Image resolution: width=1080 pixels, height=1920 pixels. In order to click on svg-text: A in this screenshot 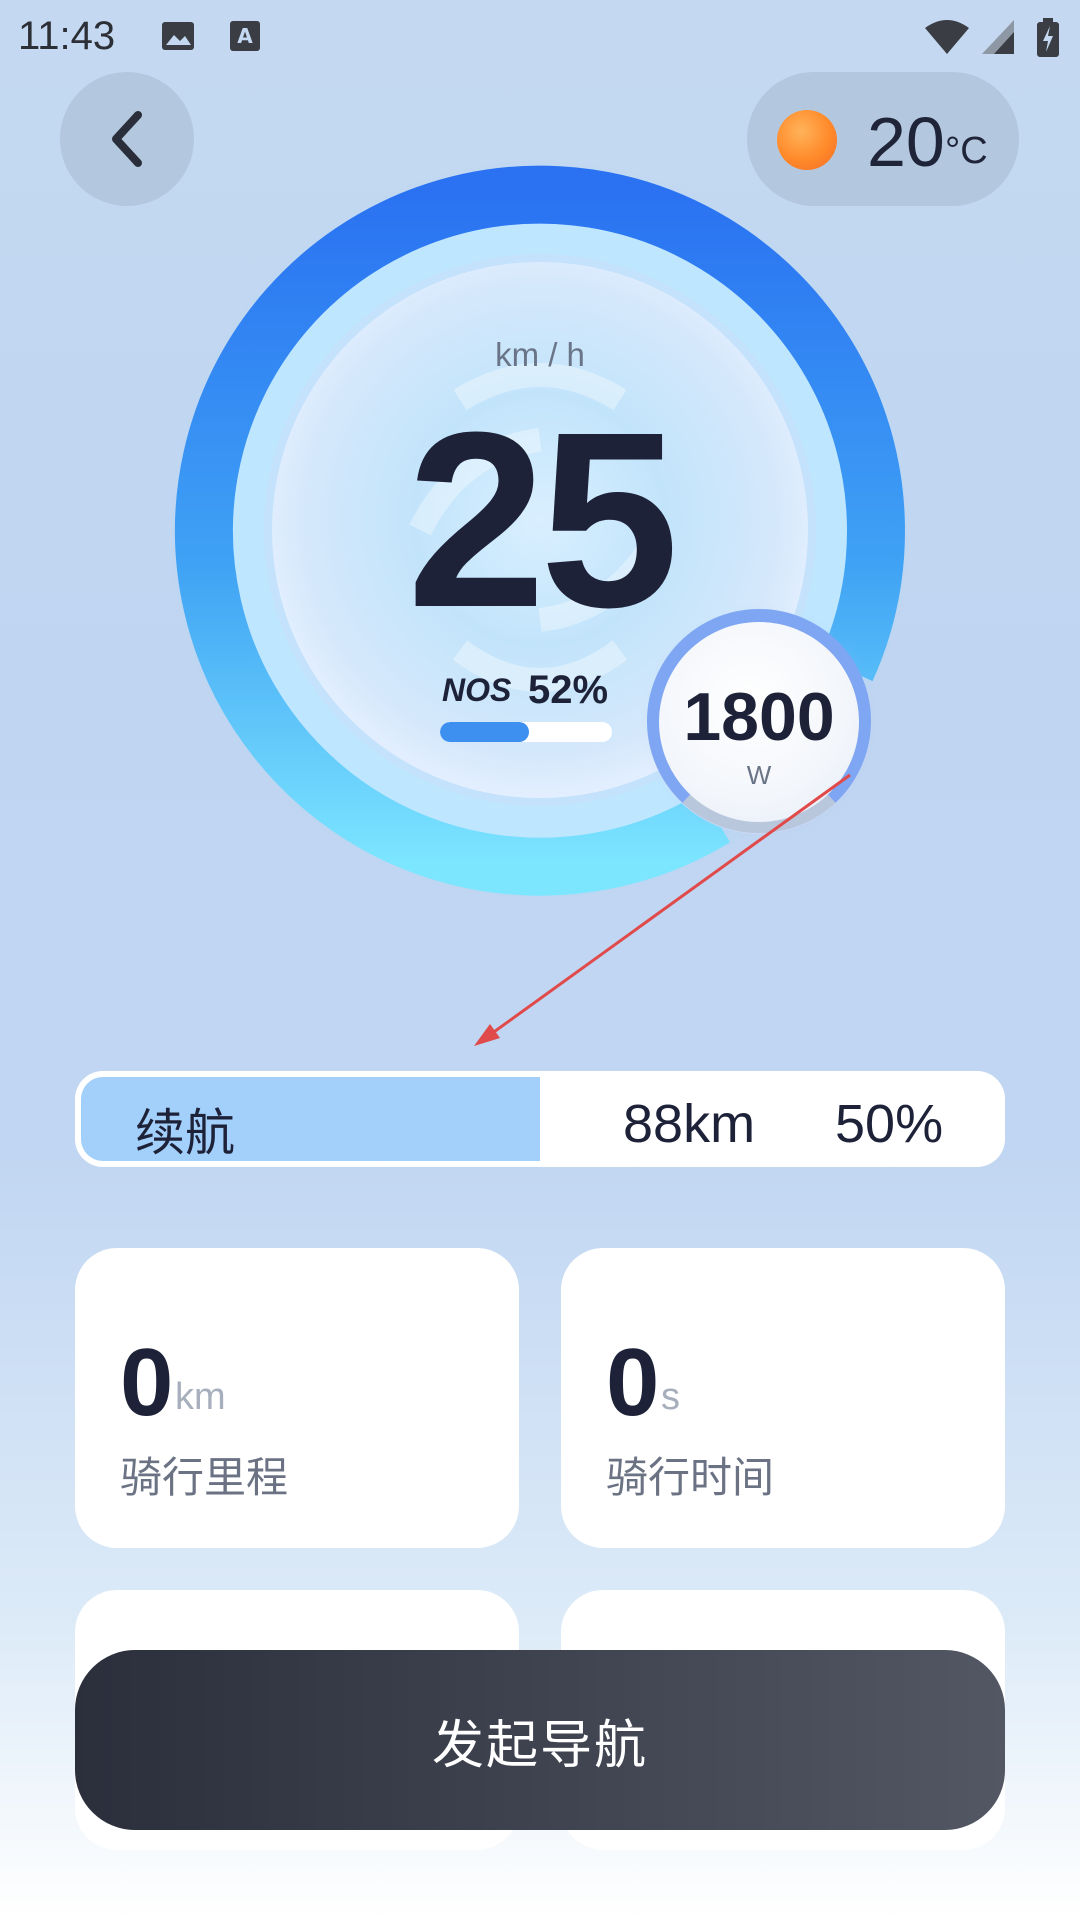, I will do `click(245, 36)`.